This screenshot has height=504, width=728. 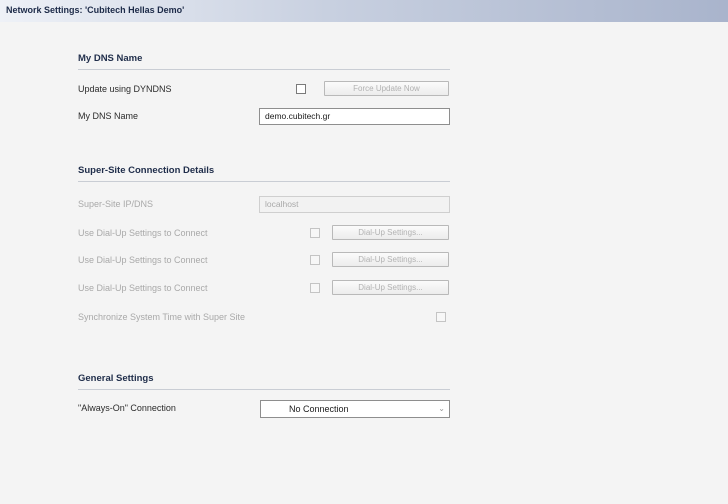 I want to click on chevron-down-icon: ⌄, so click(x=441, y=408).